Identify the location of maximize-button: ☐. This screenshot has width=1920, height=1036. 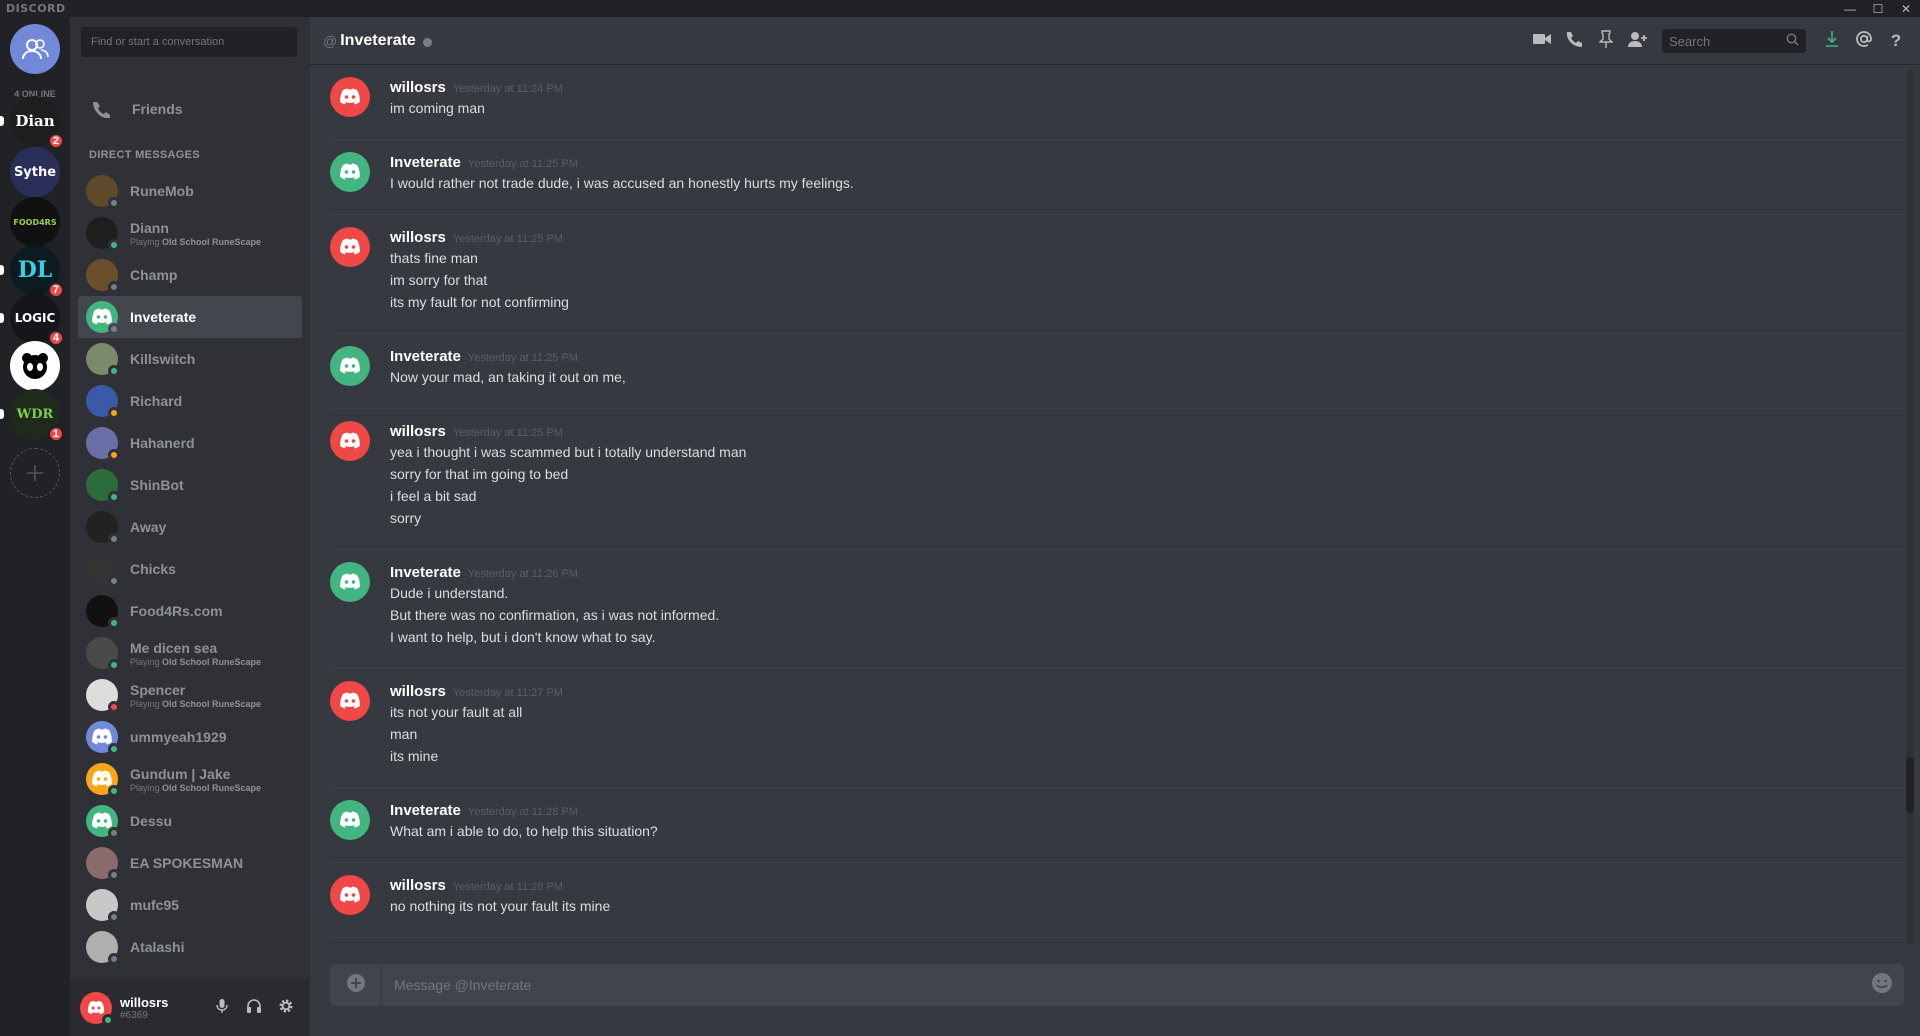
(1878, 8).